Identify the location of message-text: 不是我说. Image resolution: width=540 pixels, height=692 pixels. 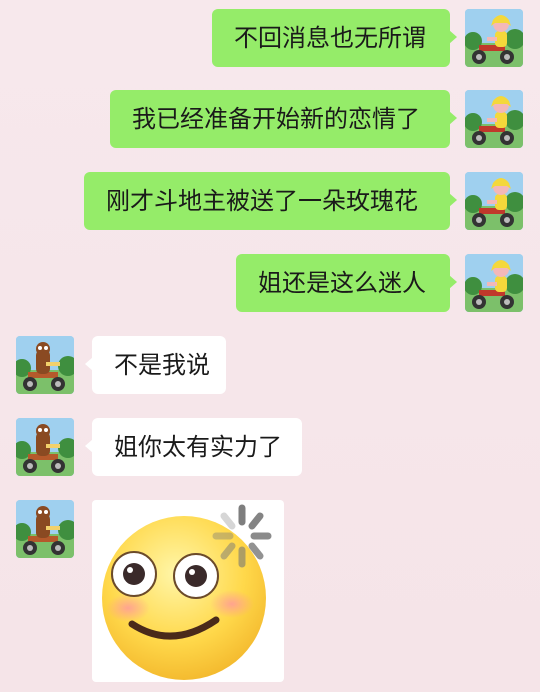
(162, 365).